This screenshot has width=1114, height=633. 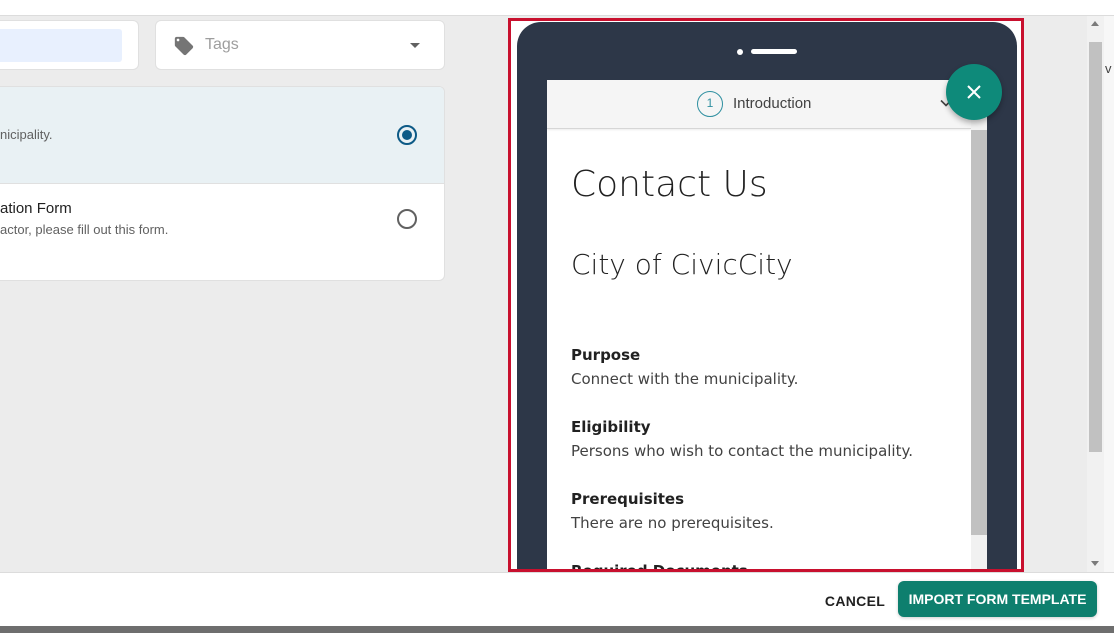 What do you see at coordinates (611, 427) in the screenshot?
I see `section-title-eligibility: Eligibility` at bounding box center [611, 427].